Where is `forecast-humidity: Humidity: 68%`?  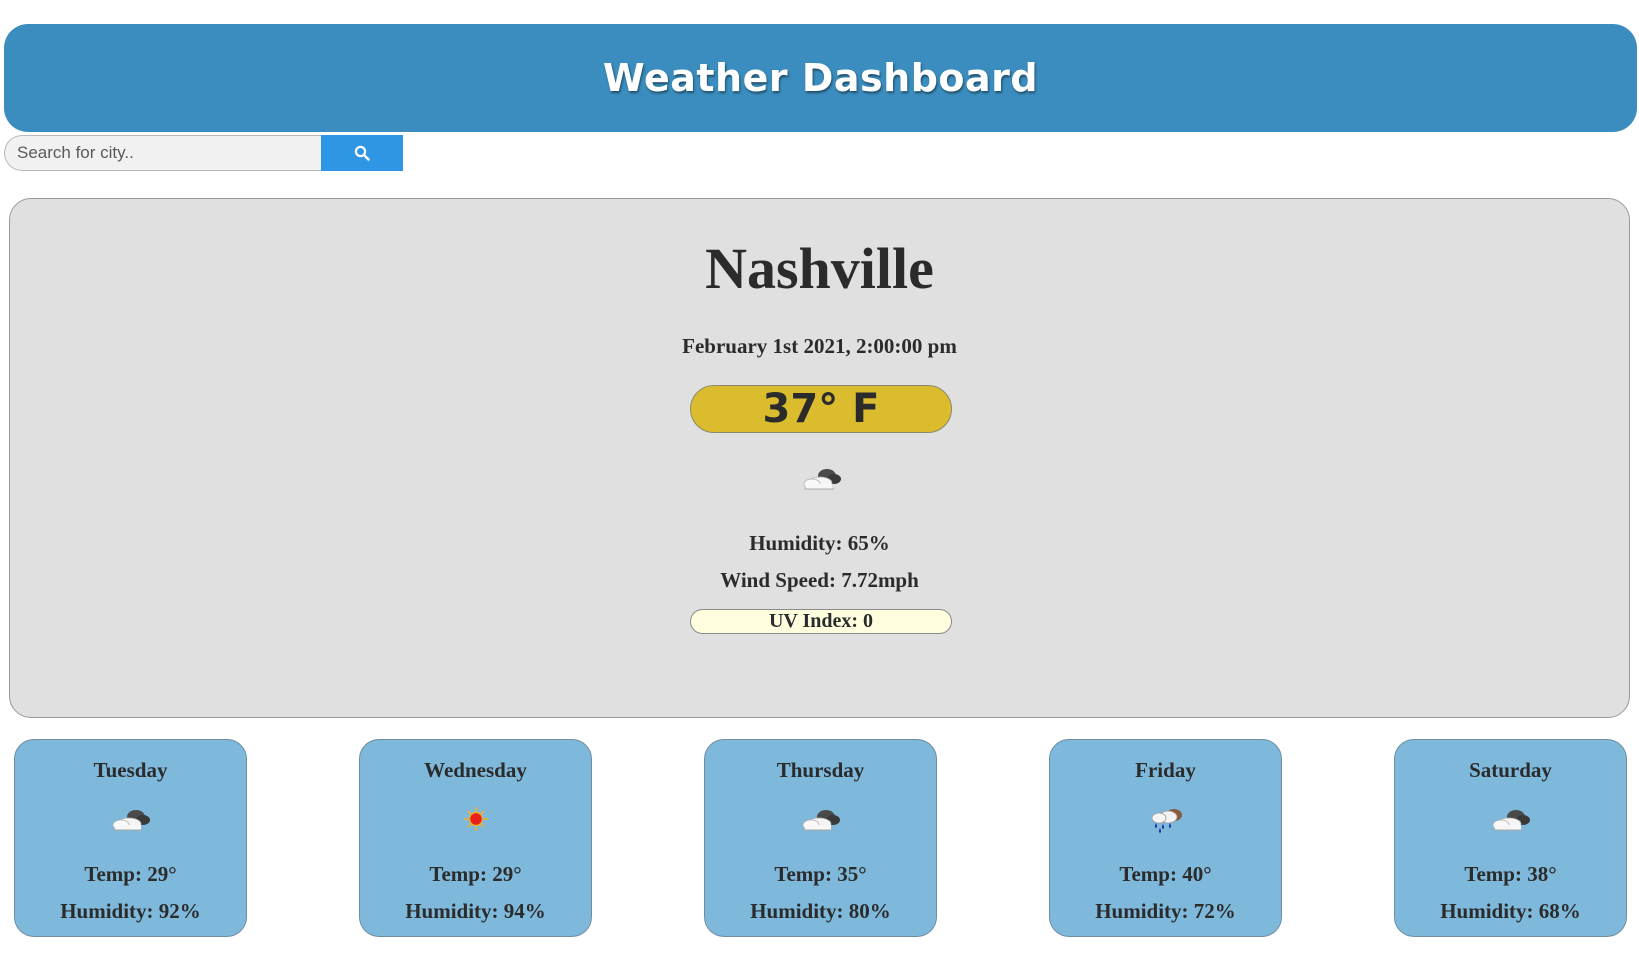
forecast-humidity: Humidity: 68% is located at coordinates (1510, 911).